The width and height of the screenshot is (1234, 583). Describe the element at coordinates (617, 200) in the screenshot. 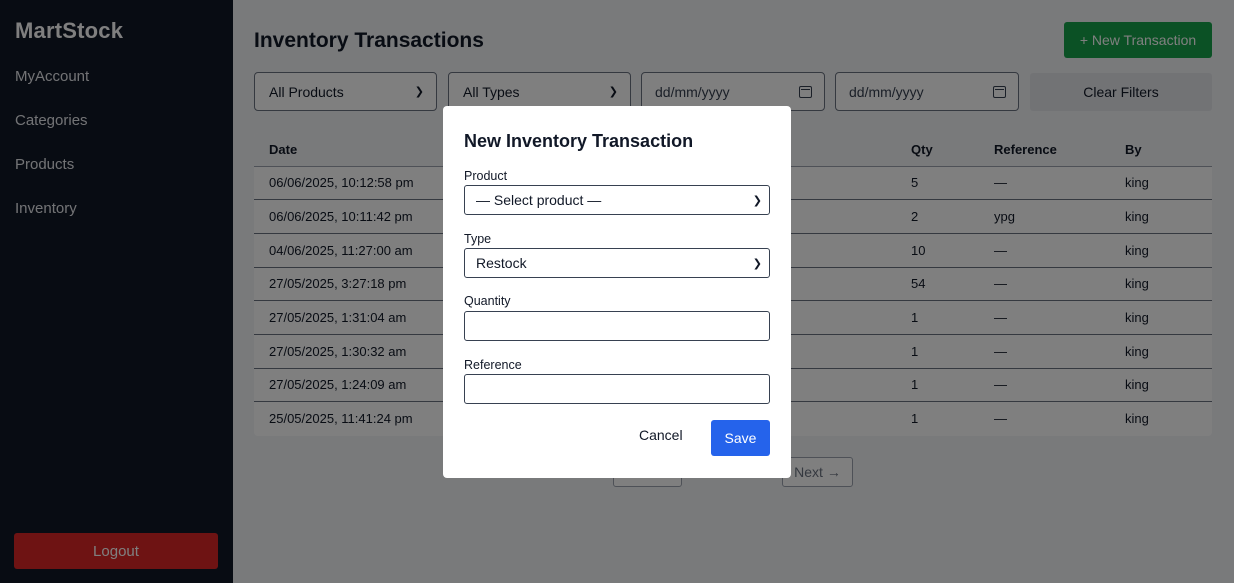

I see `product-select: — Select product — ❯` at that location.